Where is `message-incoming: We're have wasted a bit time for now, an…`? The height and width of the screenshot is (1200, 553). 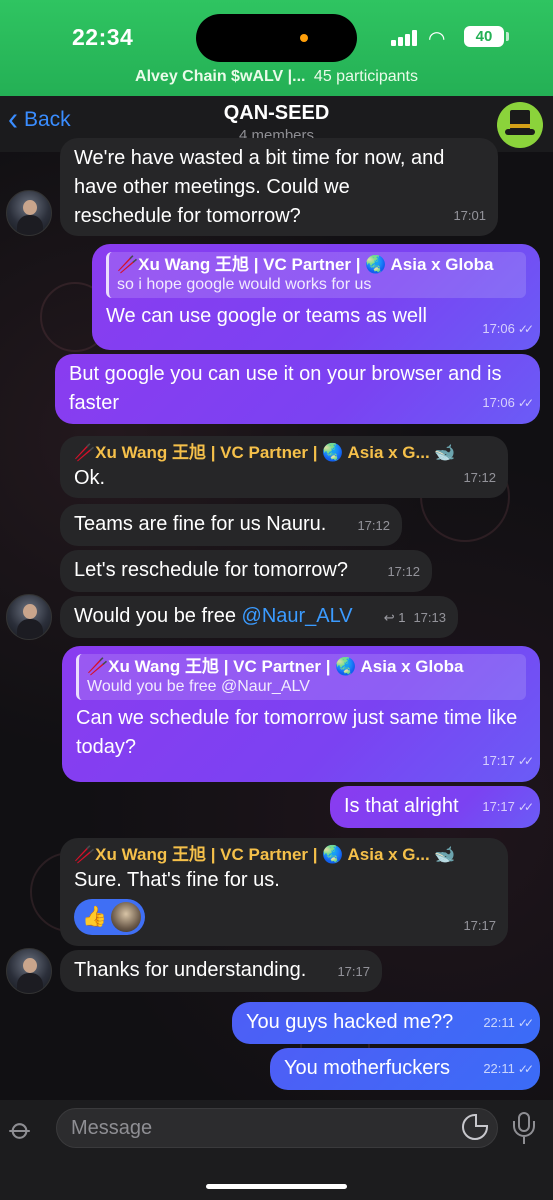 message-incoming: We're have wasted a bit time for now, an… is located at coordinates (279, 187).